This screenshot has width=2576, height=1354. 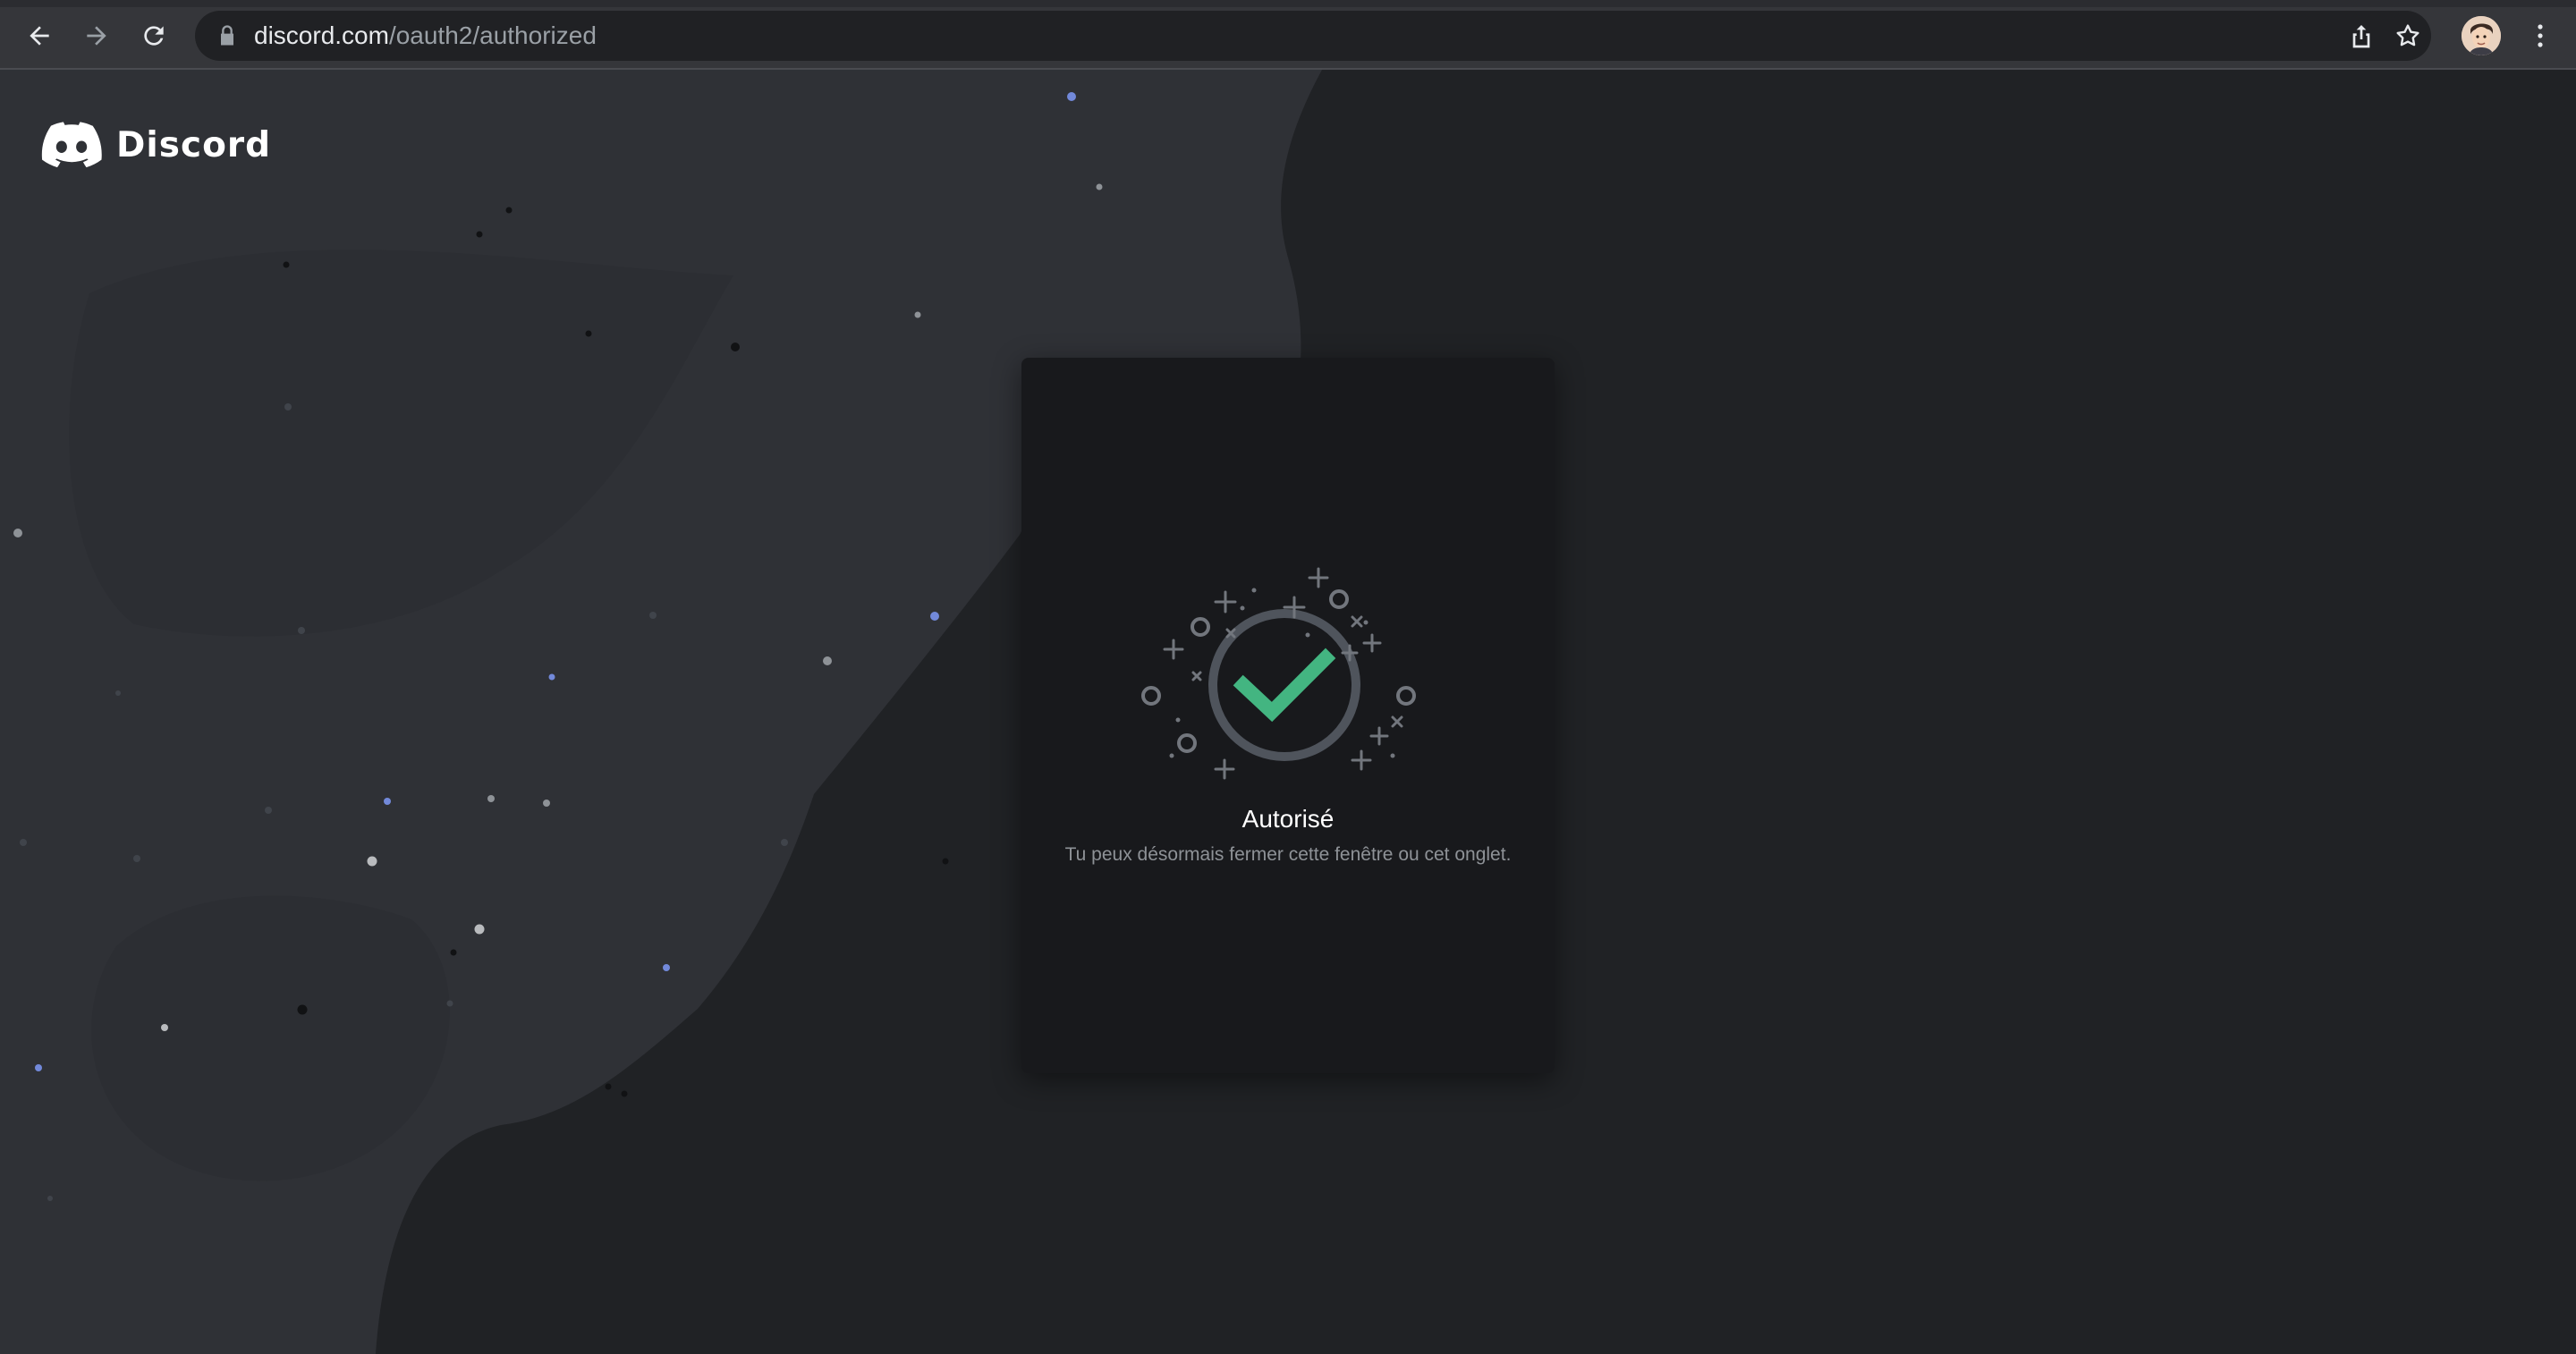 I want to click on arrow-left-icon, so click(x=39, y=36).